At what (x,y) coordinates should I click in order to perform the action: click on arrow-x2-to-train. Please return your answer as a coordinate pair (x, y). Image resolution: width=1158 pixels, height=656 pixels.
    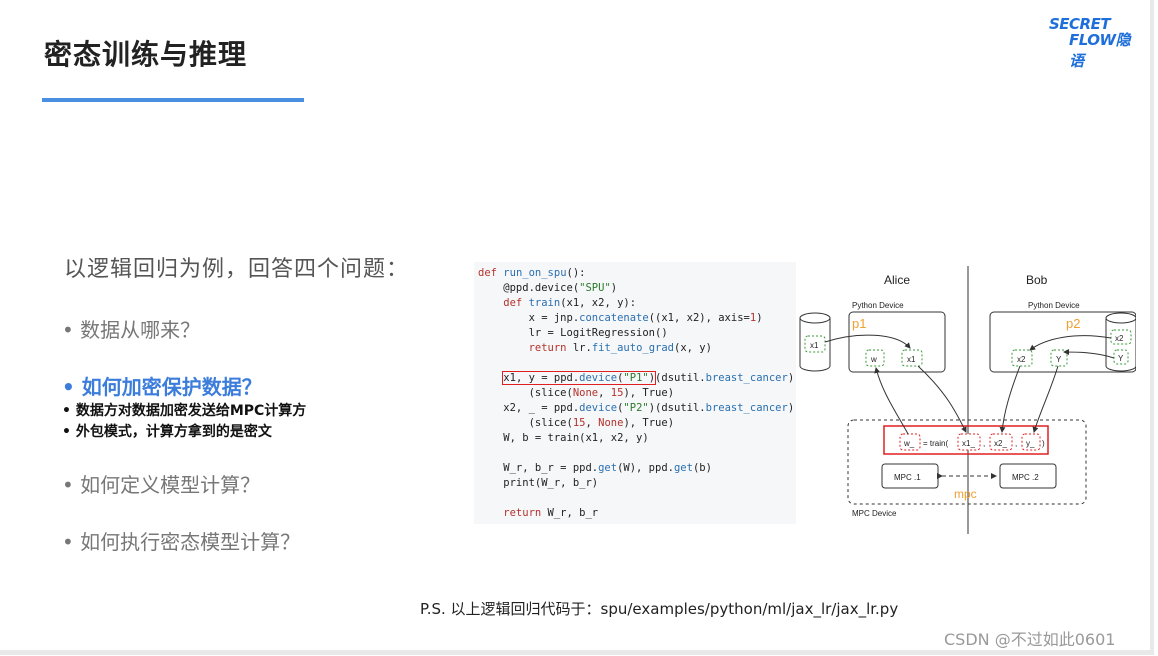
    Looking at the image, I should click on (1010, 399).